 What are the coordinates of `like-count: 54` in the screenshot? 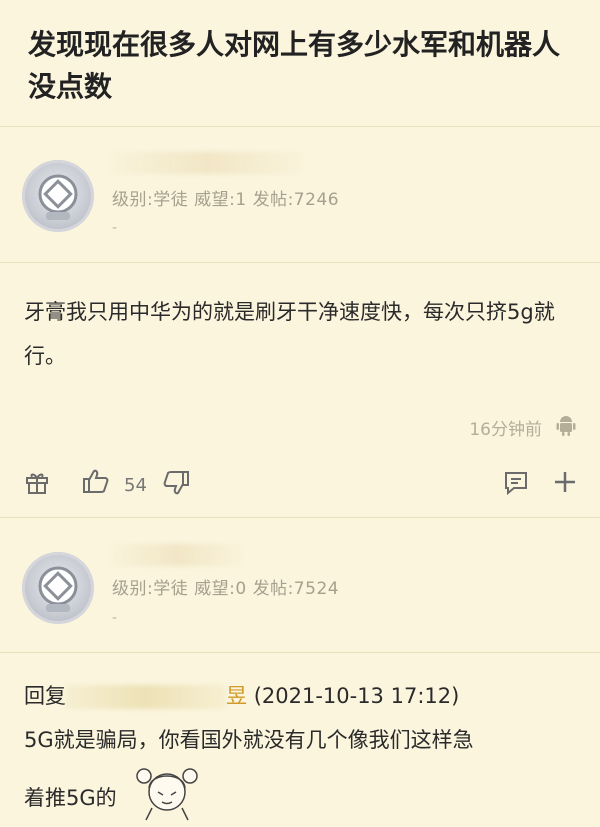 It's located at (135, 485).